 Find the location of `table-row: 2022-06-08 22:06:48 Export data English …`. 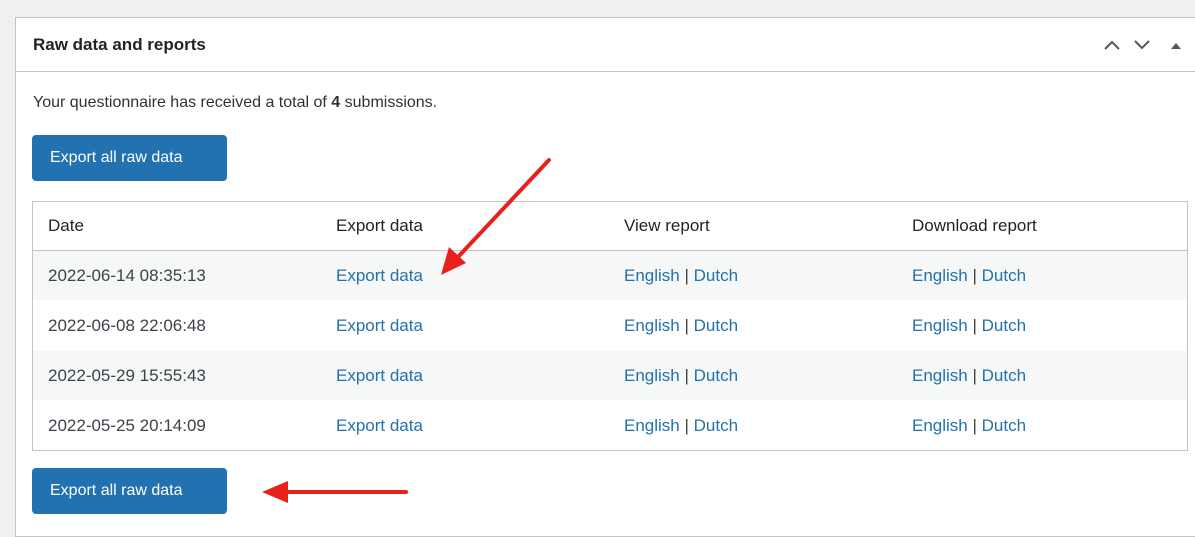

table-row: 2022-06-08 22:06:48 Export data English … is located at coordinates (610, 325).